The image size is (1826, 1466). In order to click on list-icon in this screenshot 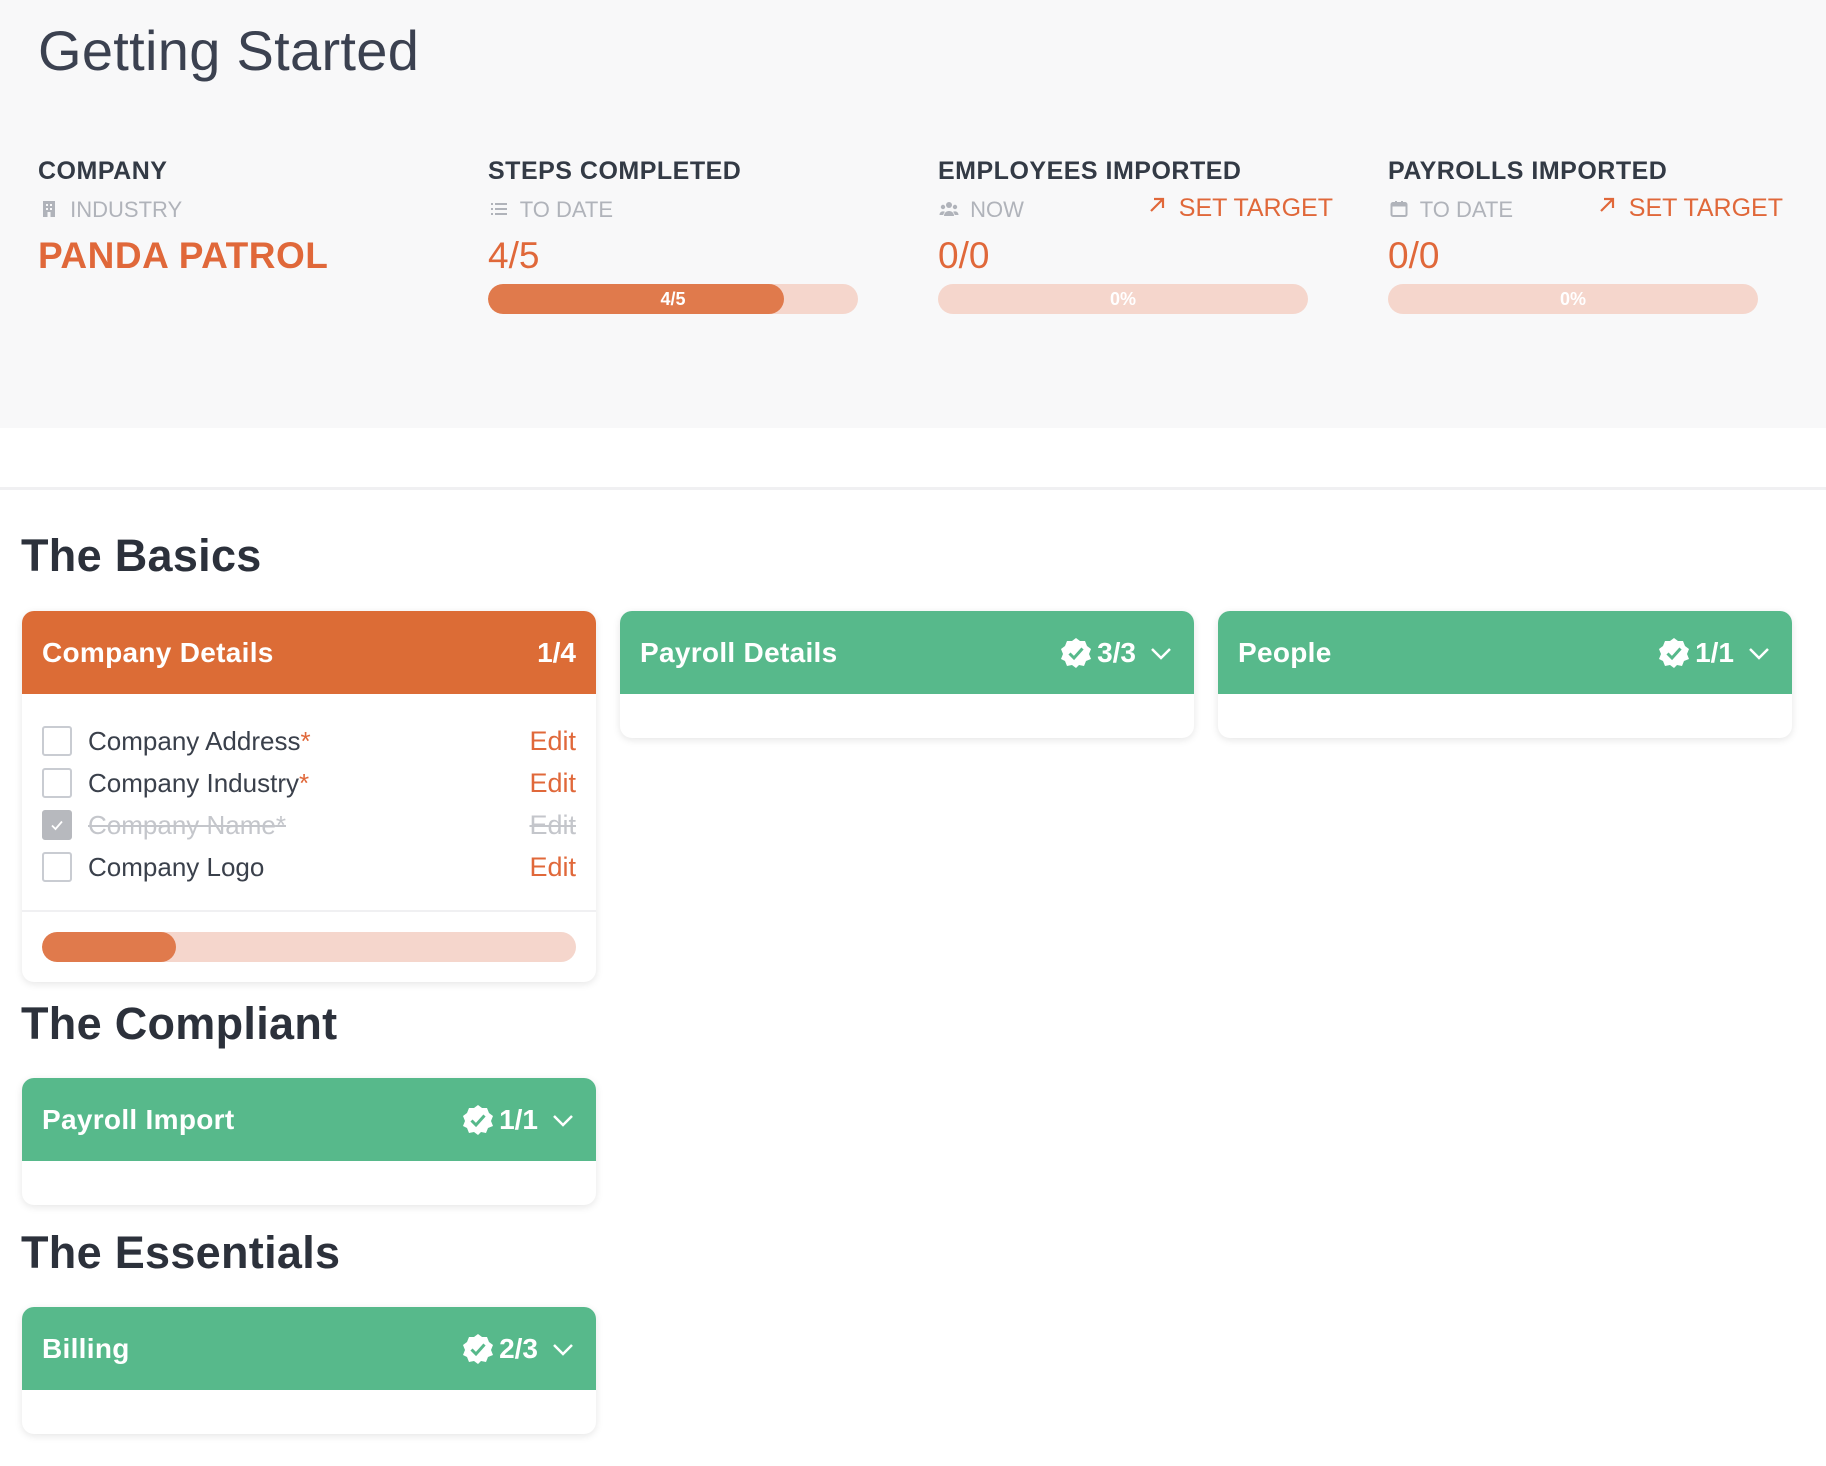, I will do `click(499, 209)`.